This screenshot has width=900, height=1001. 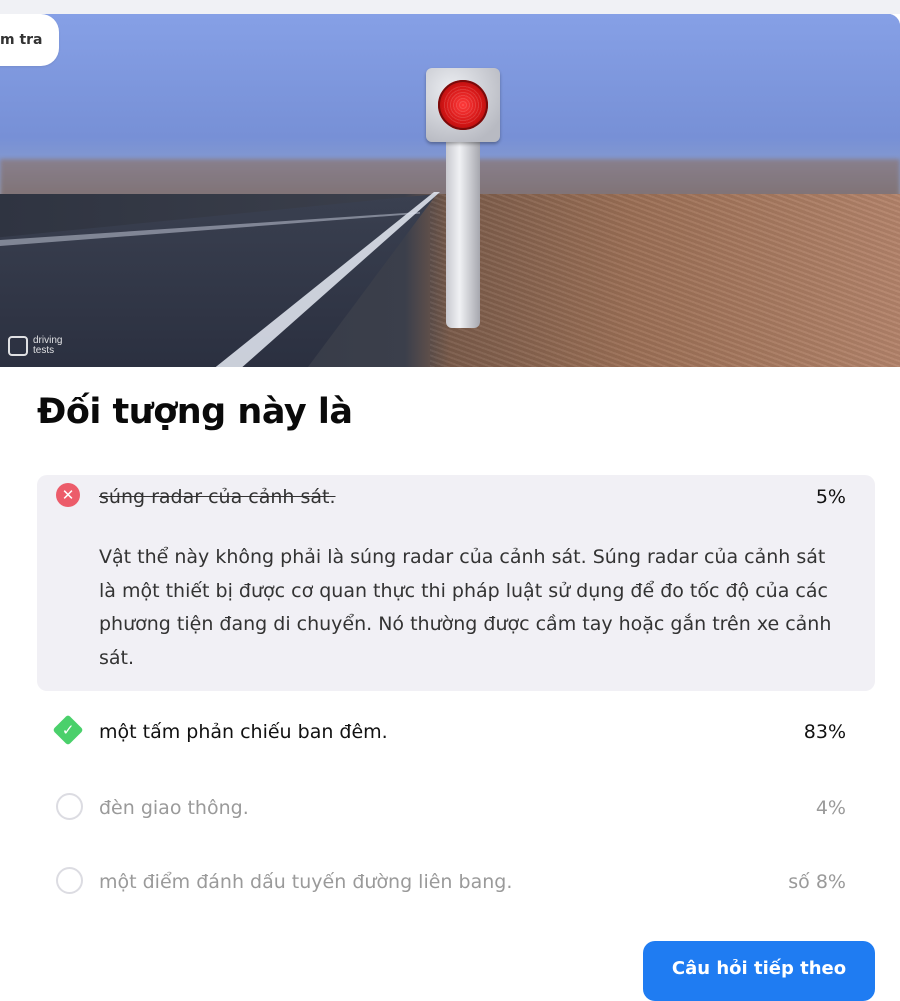 I want to click on reflector-post, so click(x=463, y=235).